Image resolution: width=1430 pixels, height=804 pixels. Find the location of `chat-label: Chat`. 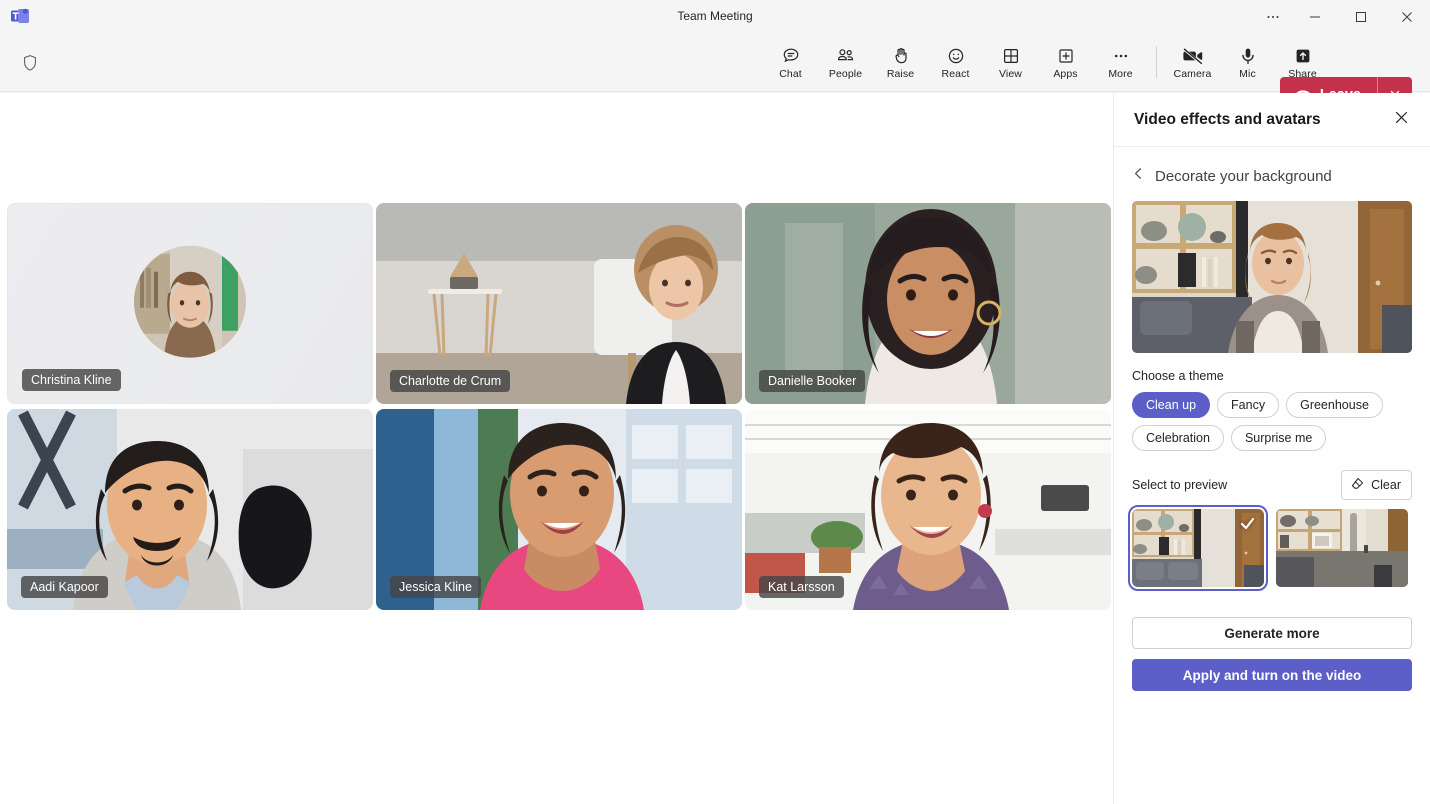

chat-label: Chat is located at coordinates (790, 73).